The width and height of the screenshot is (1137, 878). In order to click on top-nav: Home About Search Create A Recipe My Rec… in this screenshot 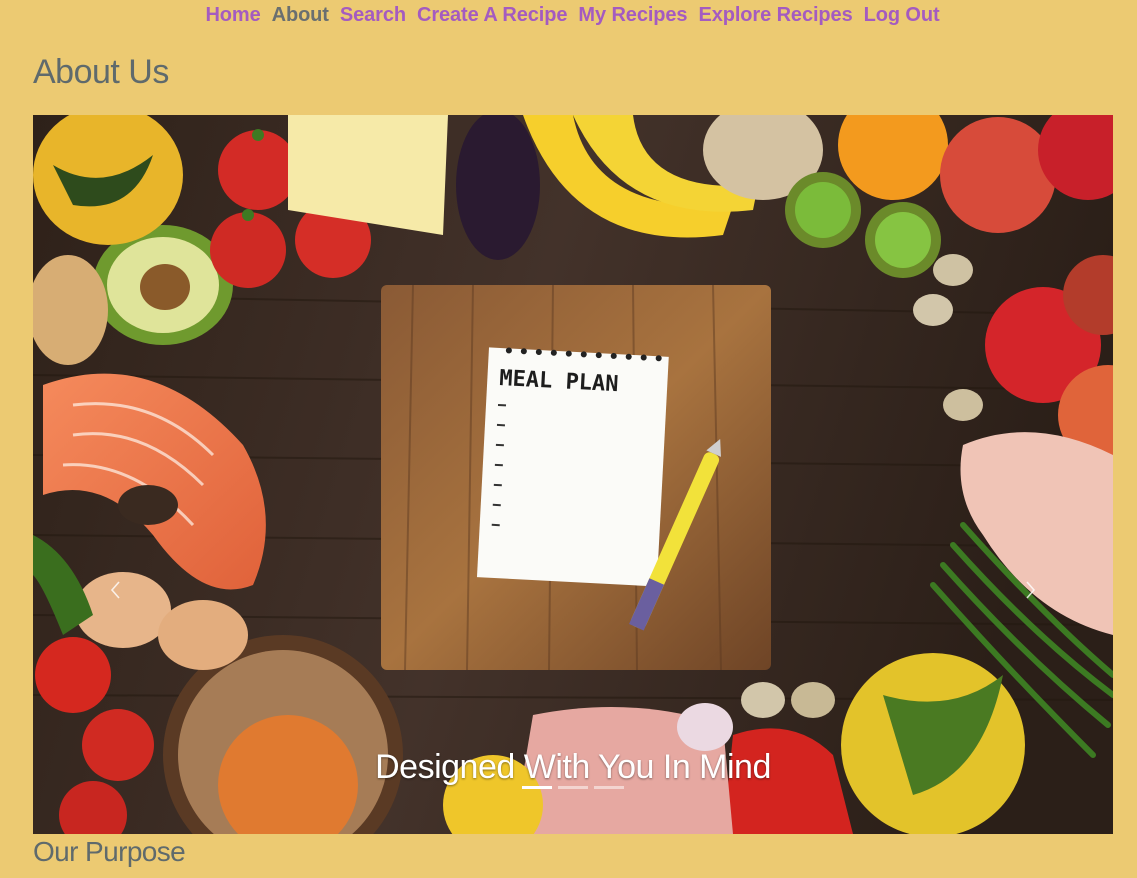, I will do `click(568, 15)`.